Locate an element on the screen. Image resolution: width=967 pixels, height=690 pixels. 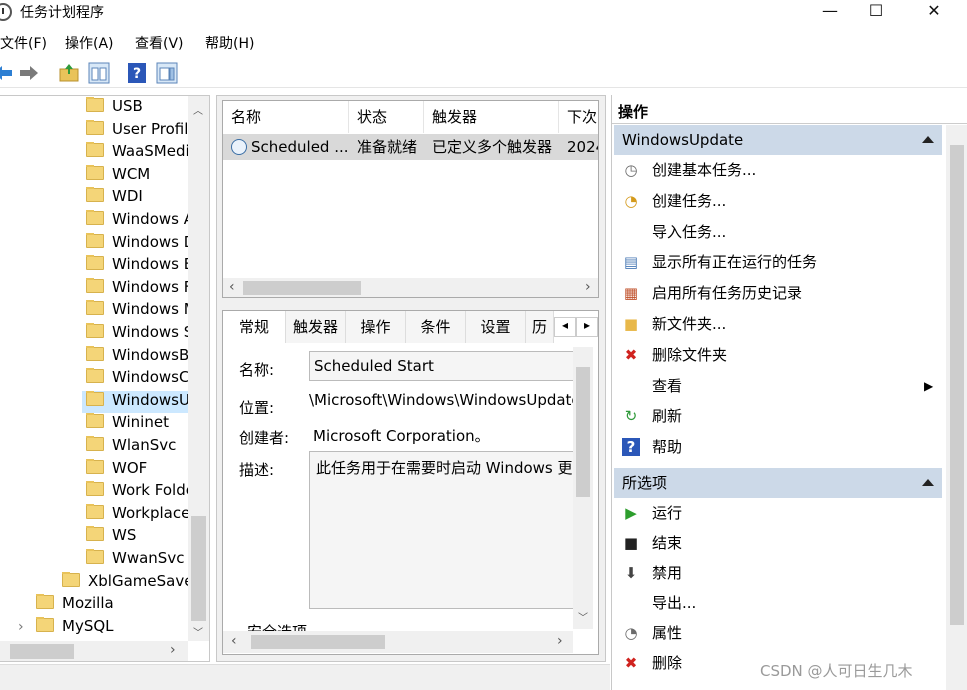
help-toolbar-icon: ? is located at coordinates (137, 73).